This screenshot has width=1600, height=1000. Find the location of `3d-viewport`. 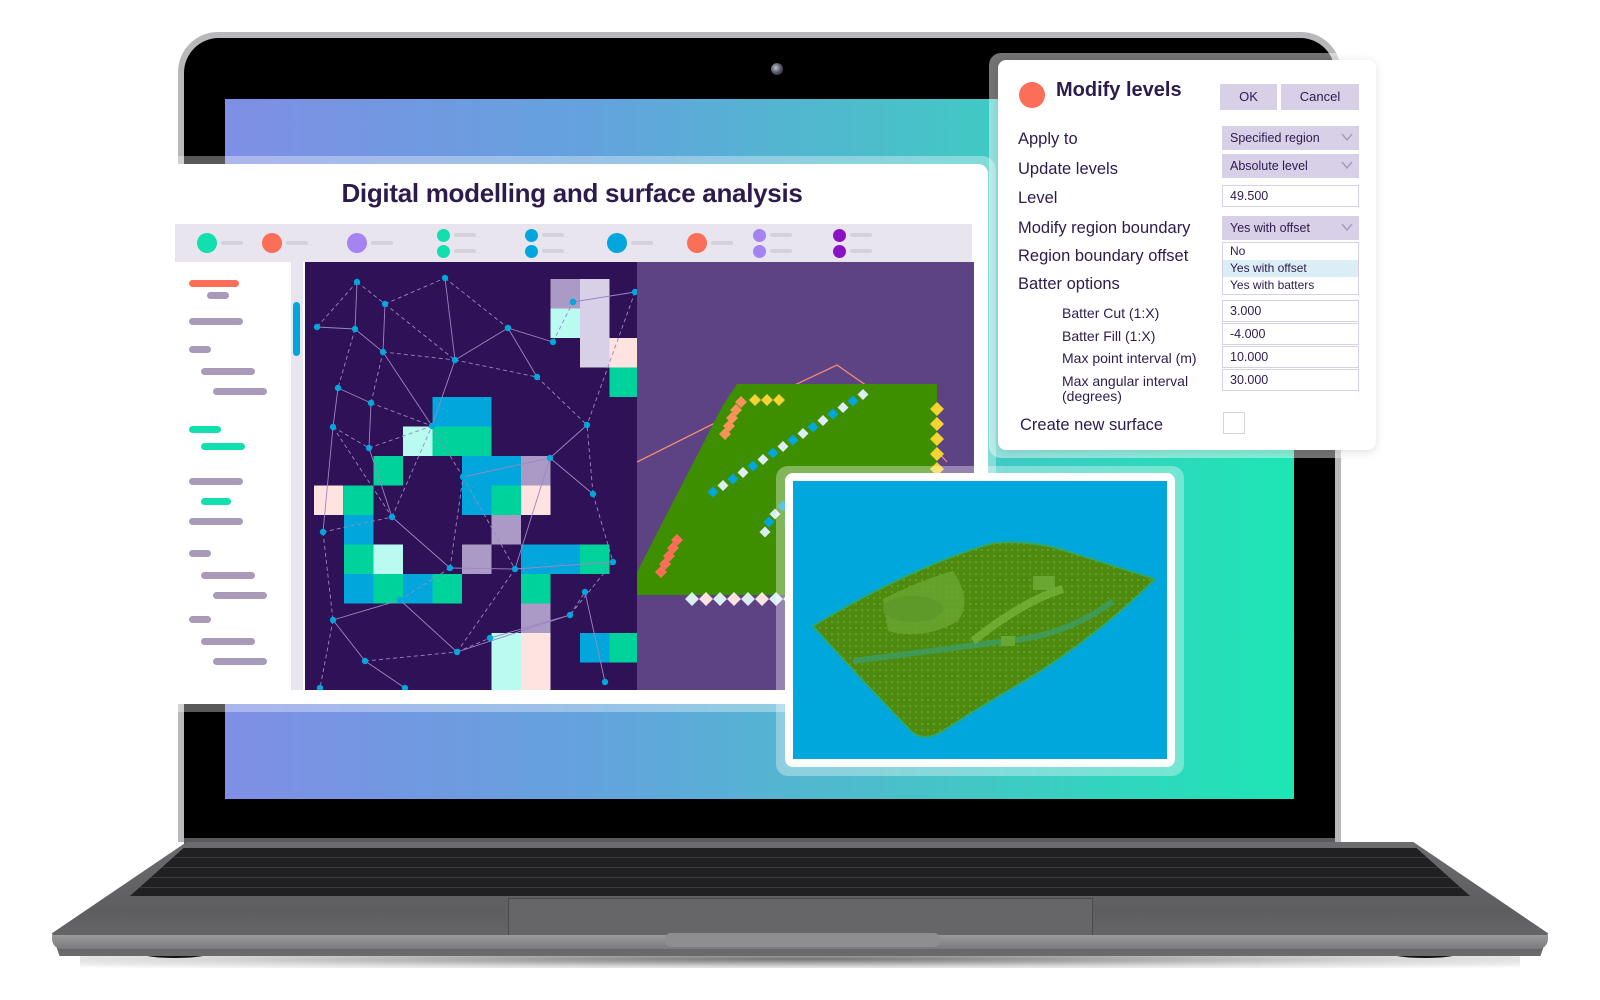

3d-viewport is located at coordinates (980, 620).